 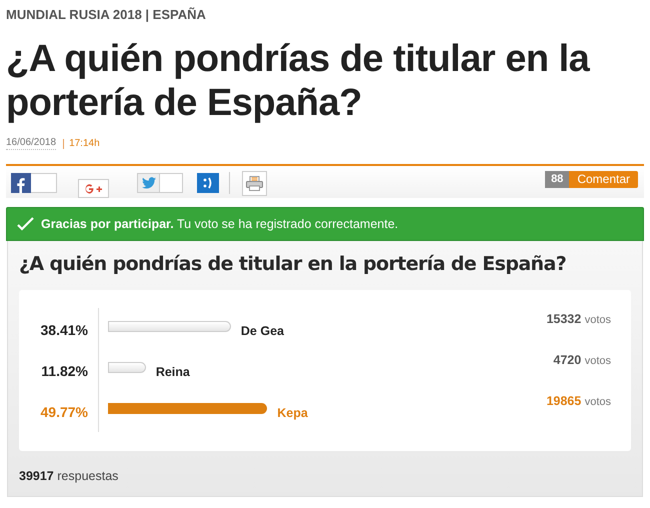 I want to click on vote-count: 19865 votos, so click(x=578, y=401).